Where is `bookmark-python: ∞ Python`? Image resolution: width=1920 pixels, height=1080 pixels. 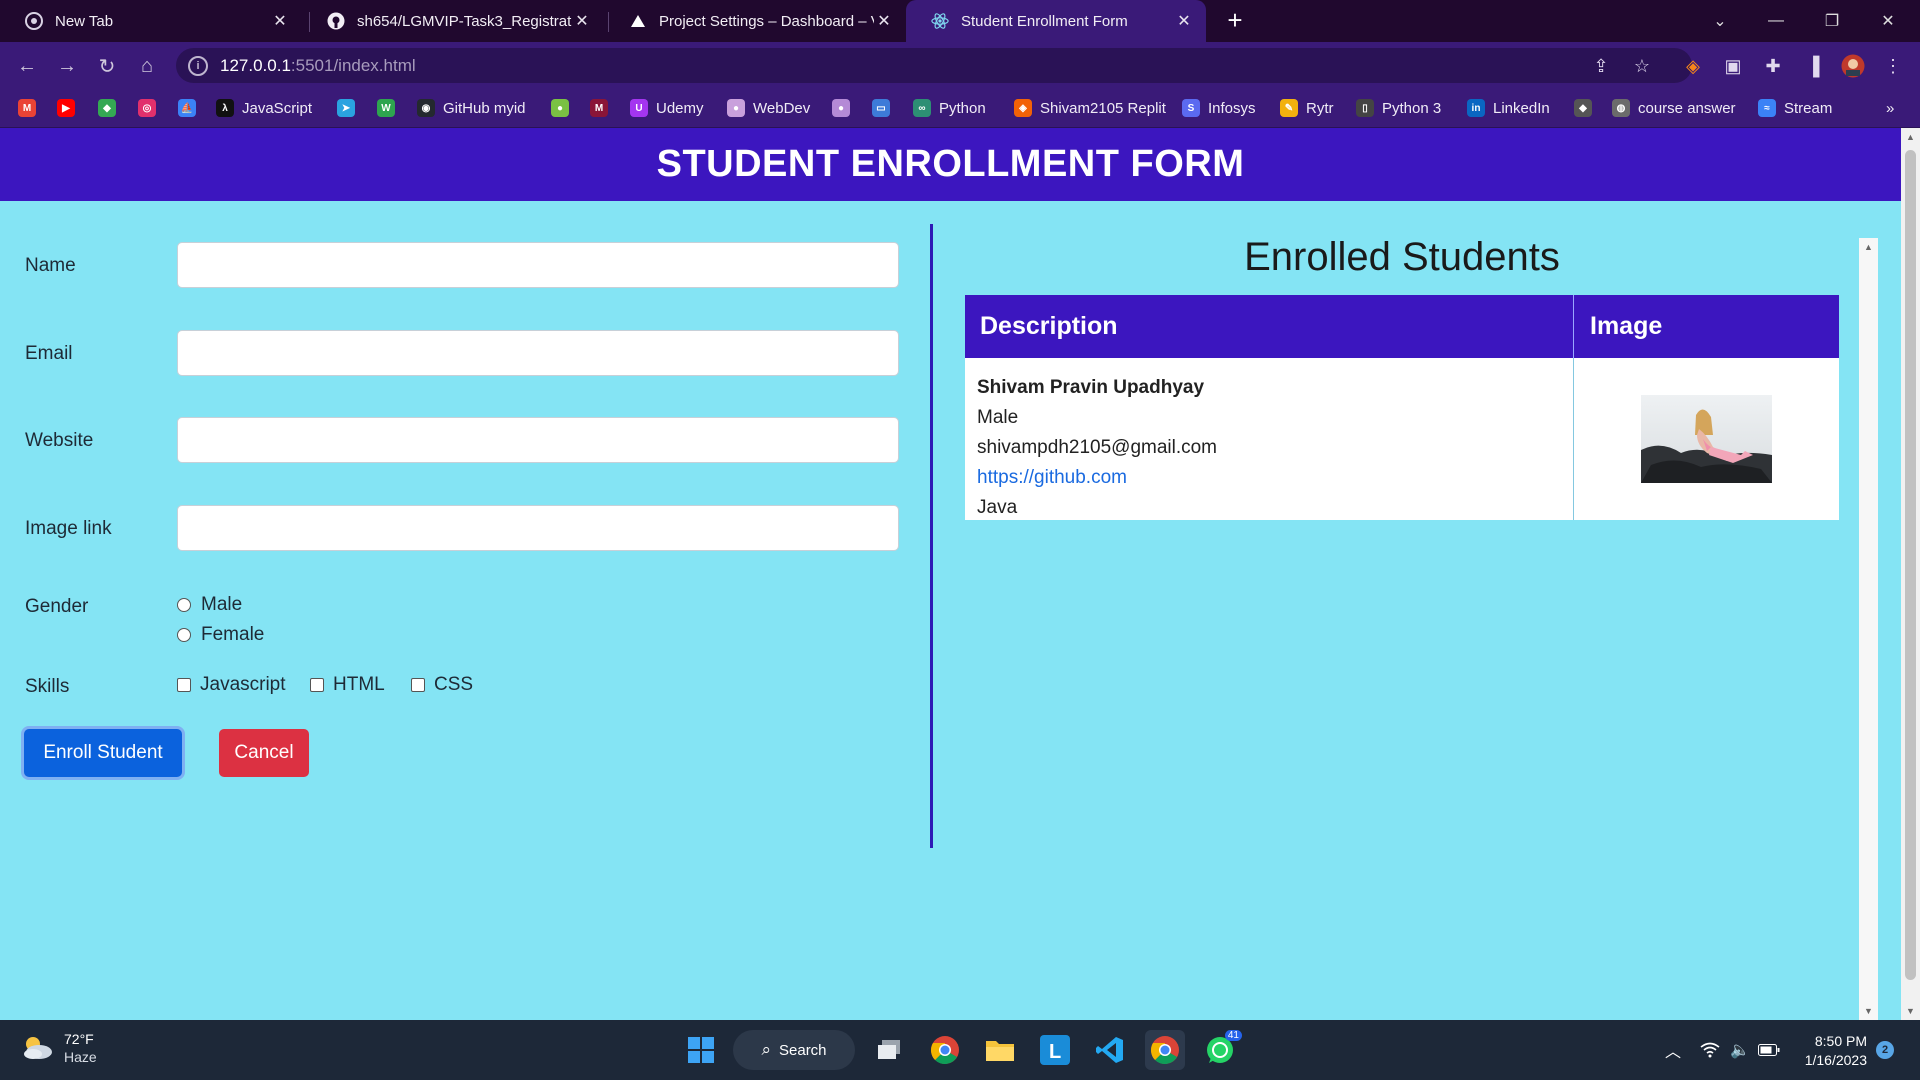 bookmark-python: ∞ Python is located at coordinates (949, 108).